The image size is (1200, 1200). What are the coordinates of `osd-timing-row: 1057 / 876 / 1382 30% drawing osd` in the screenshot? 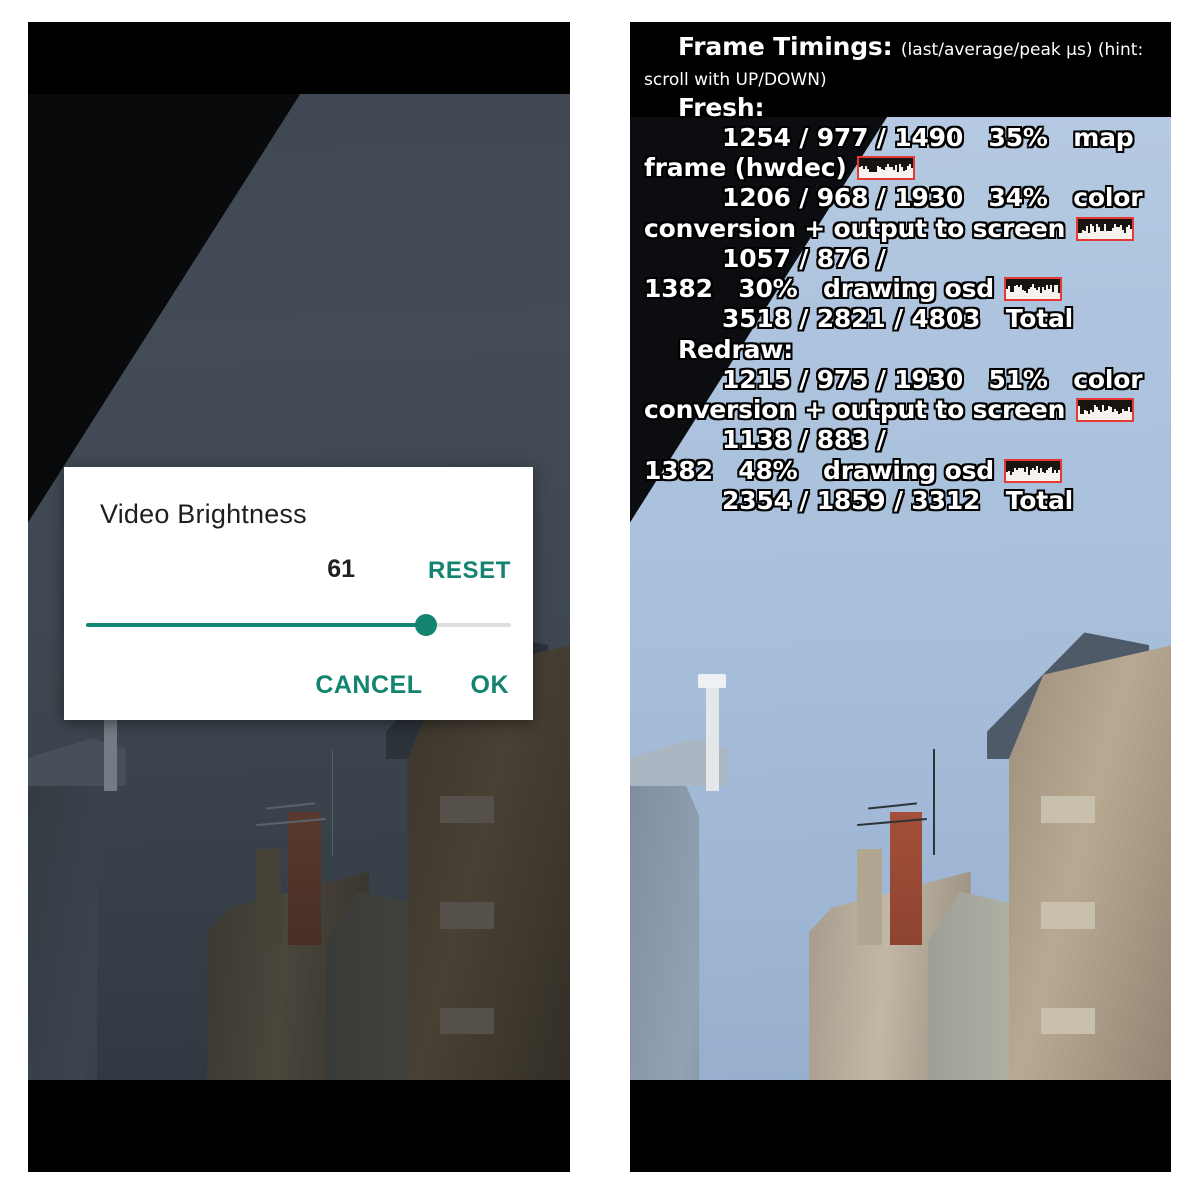 It's located at (900, 274).